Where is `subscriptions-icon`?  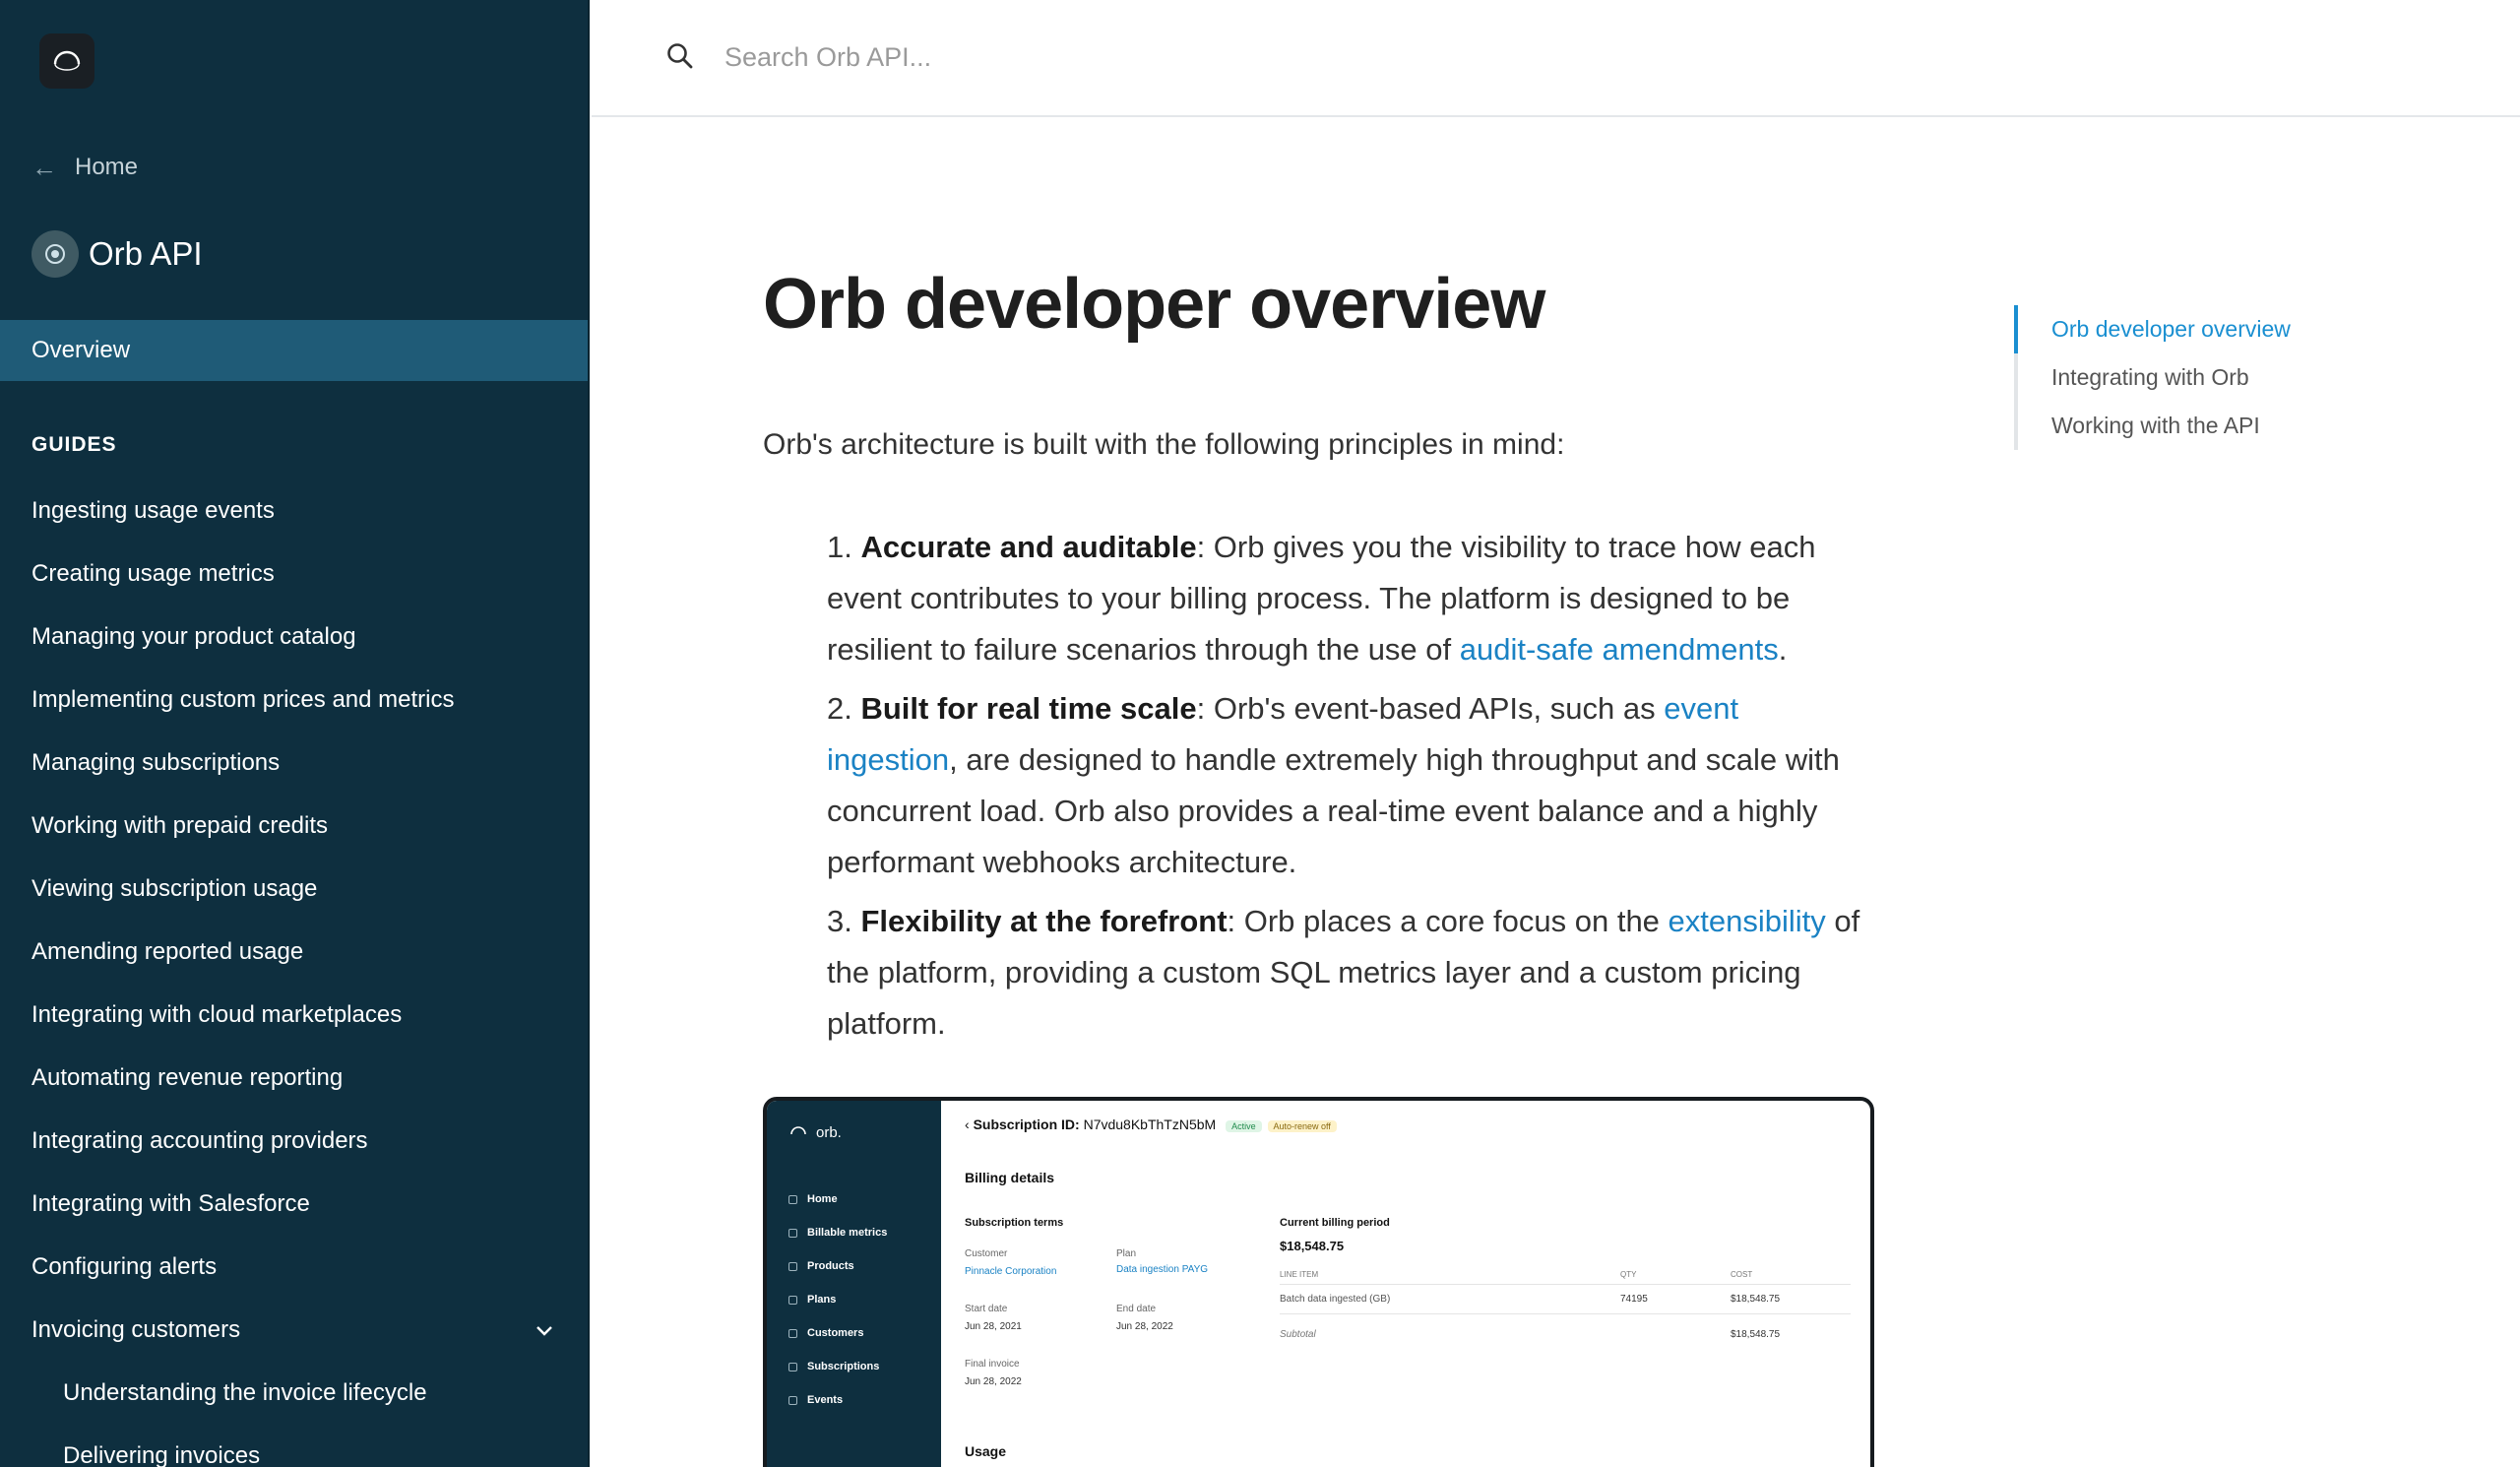
subscriptions-icon is located at coordinates (792, 1366).